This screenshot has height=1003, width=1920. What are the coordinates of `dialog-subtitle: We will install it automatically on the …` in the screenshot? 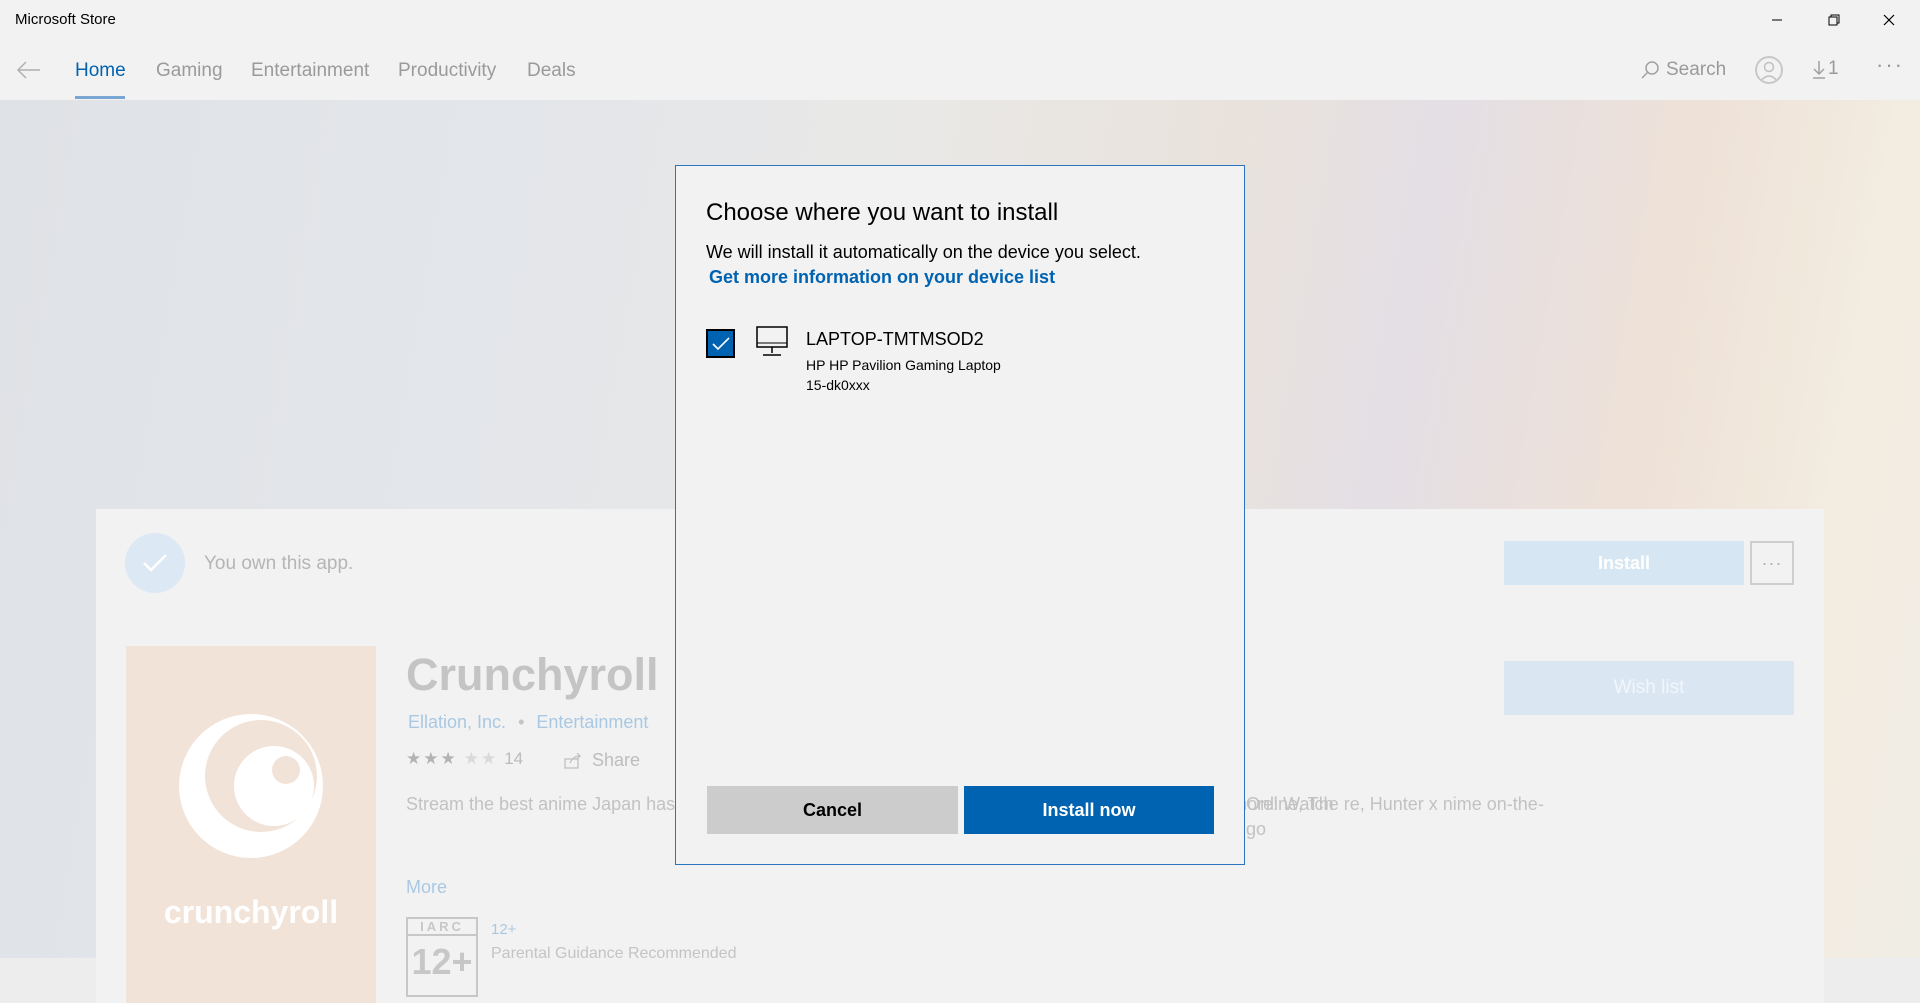 It's located at (923, 252).